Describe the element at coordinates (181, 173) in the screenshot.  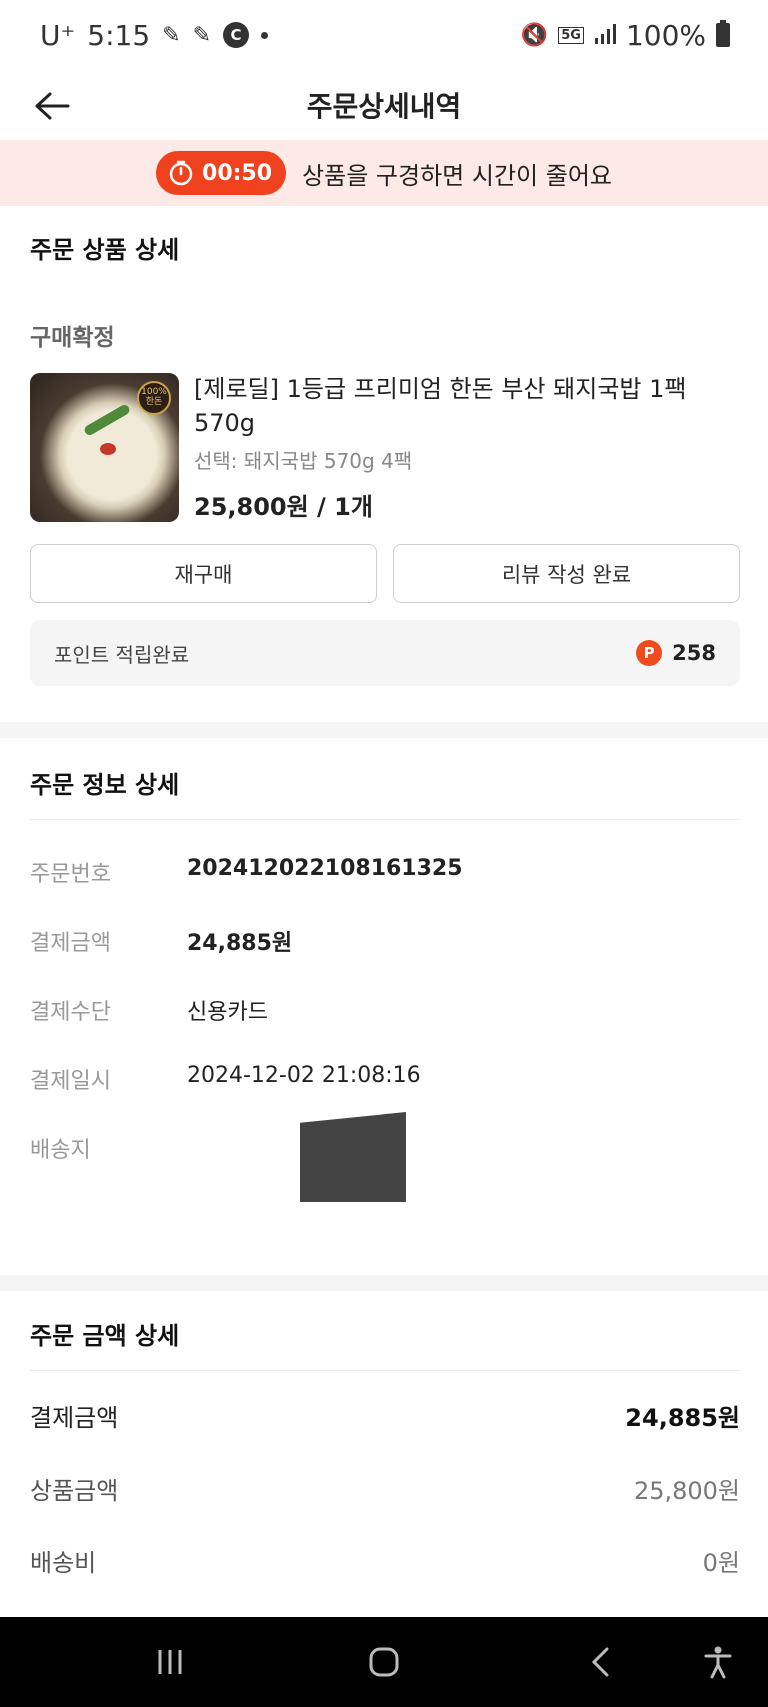
I see `stopwatch-icon` at that location.